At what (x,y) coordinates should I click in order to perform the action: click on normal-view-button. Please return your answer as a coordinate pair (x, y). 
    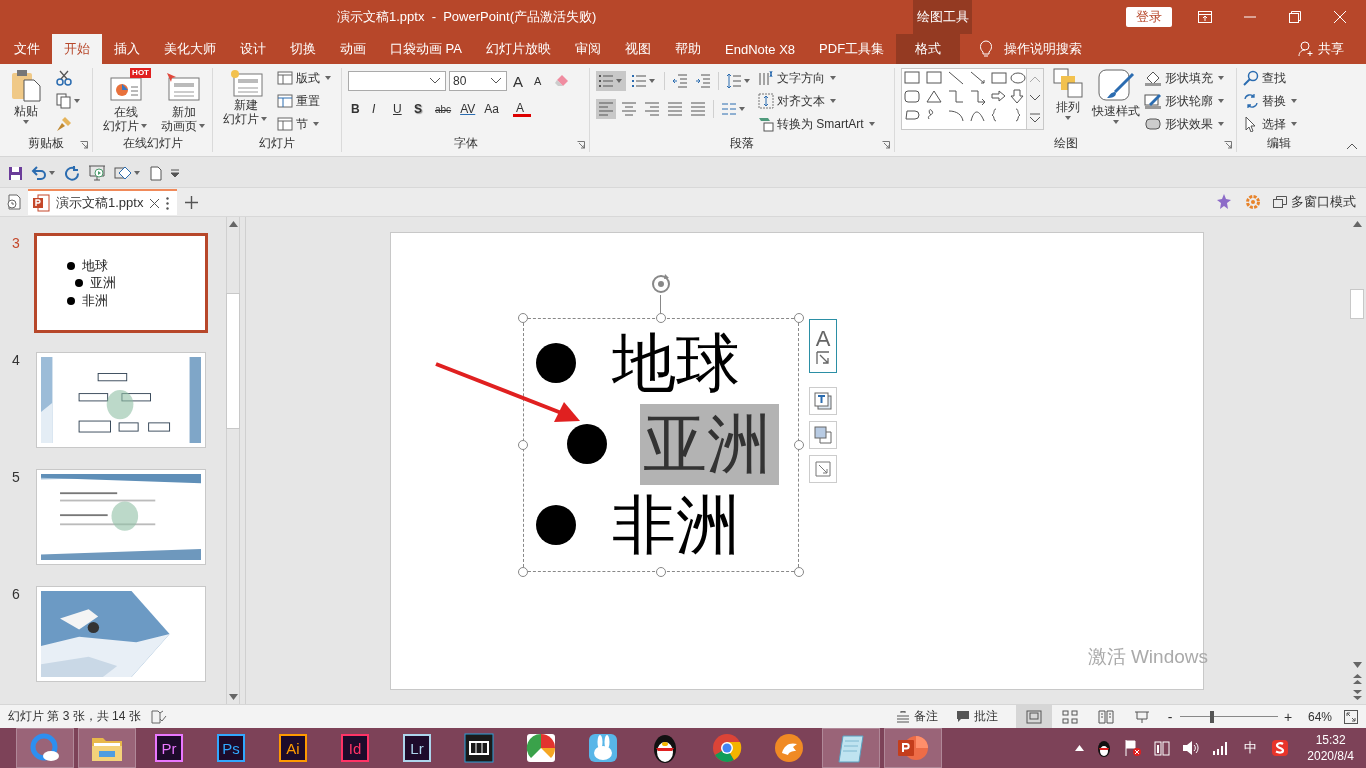
    Looking at the image, I should click on (1033, 716).